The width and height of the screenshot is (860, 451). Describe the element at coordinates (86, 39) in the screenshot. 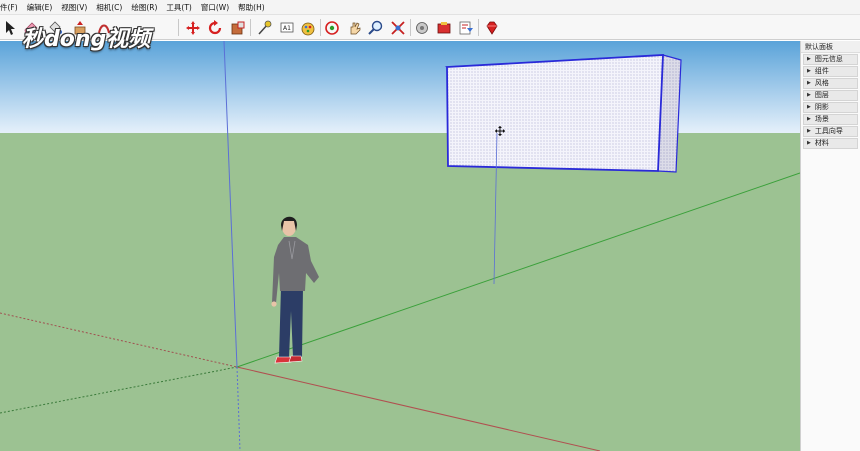

I see `logo-text: 秒dong视频` at that location.